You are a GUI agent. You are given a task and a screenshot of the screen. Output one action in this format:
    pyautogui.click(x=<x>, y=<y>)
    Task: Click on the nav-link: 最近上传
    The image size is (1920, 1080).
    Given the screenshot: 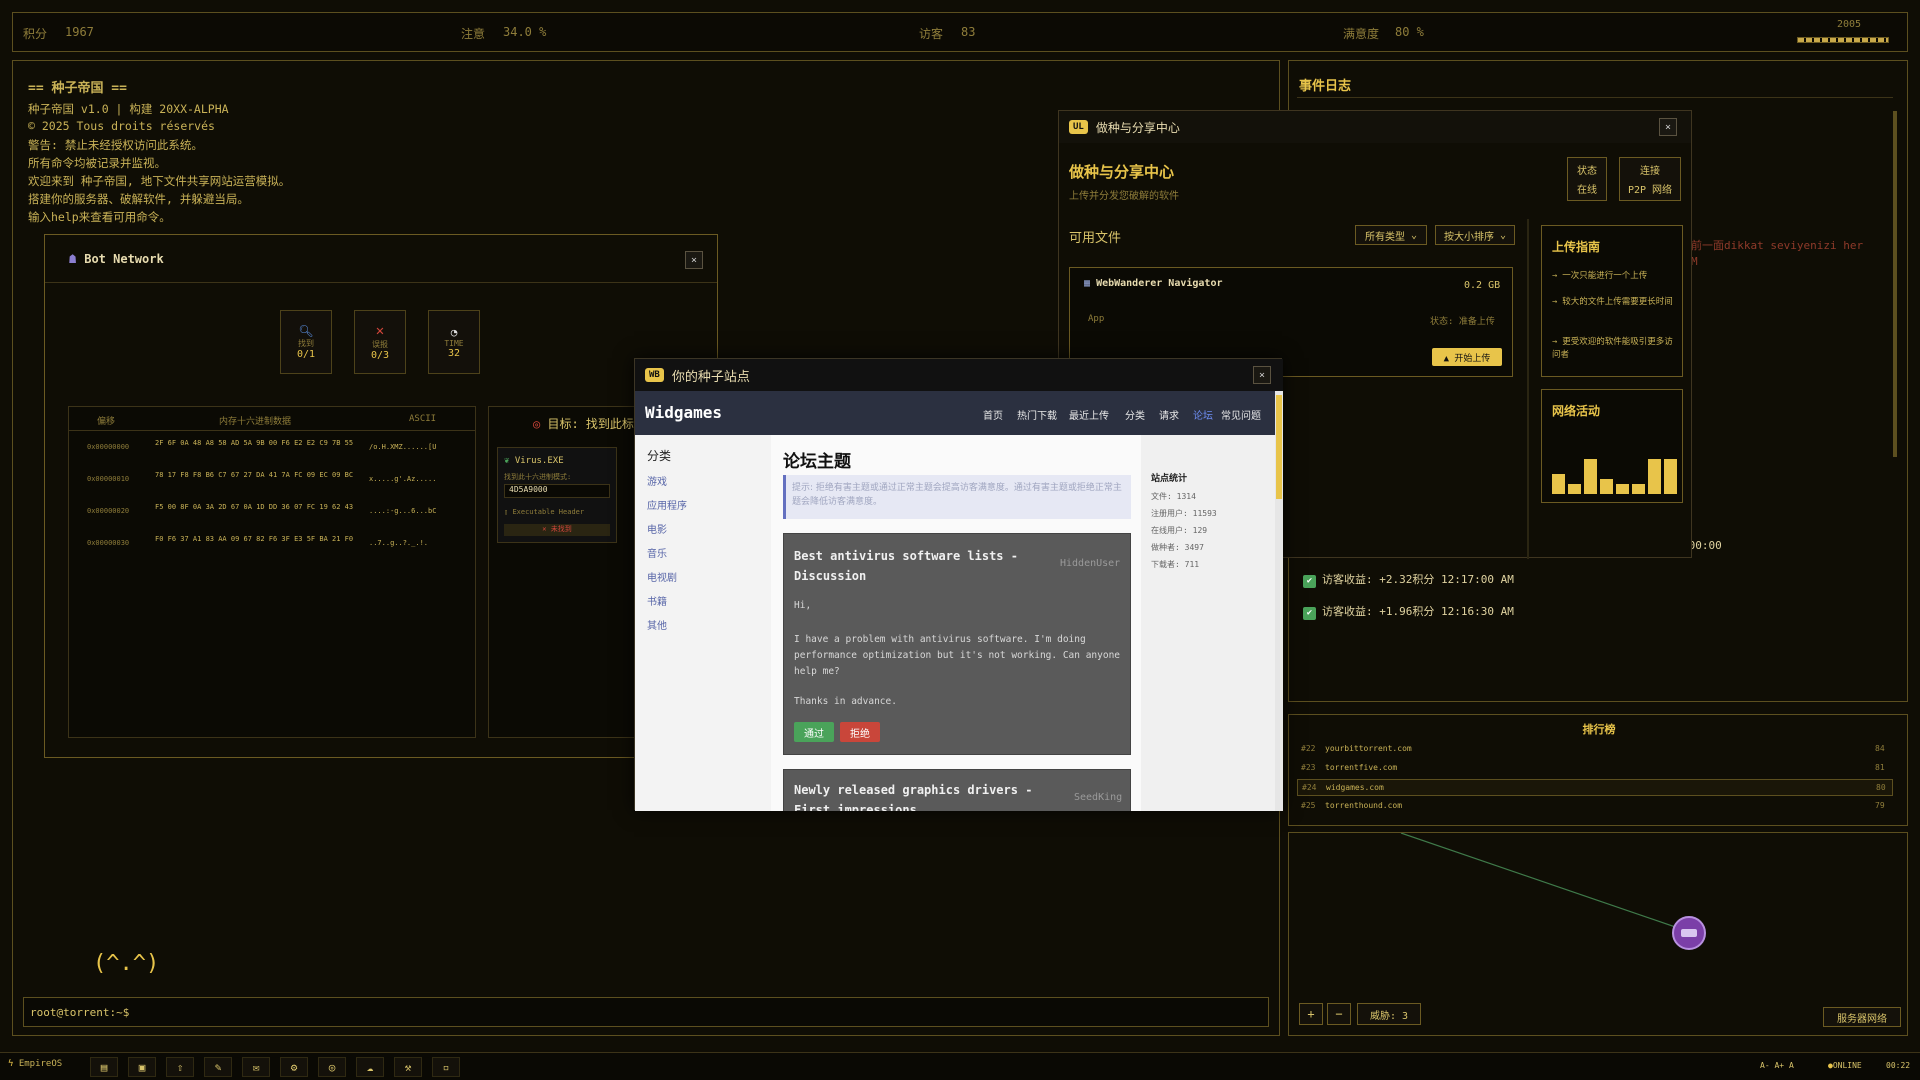 What is the action you would take?
    pyautogui.click(x=1089, y=414)
    